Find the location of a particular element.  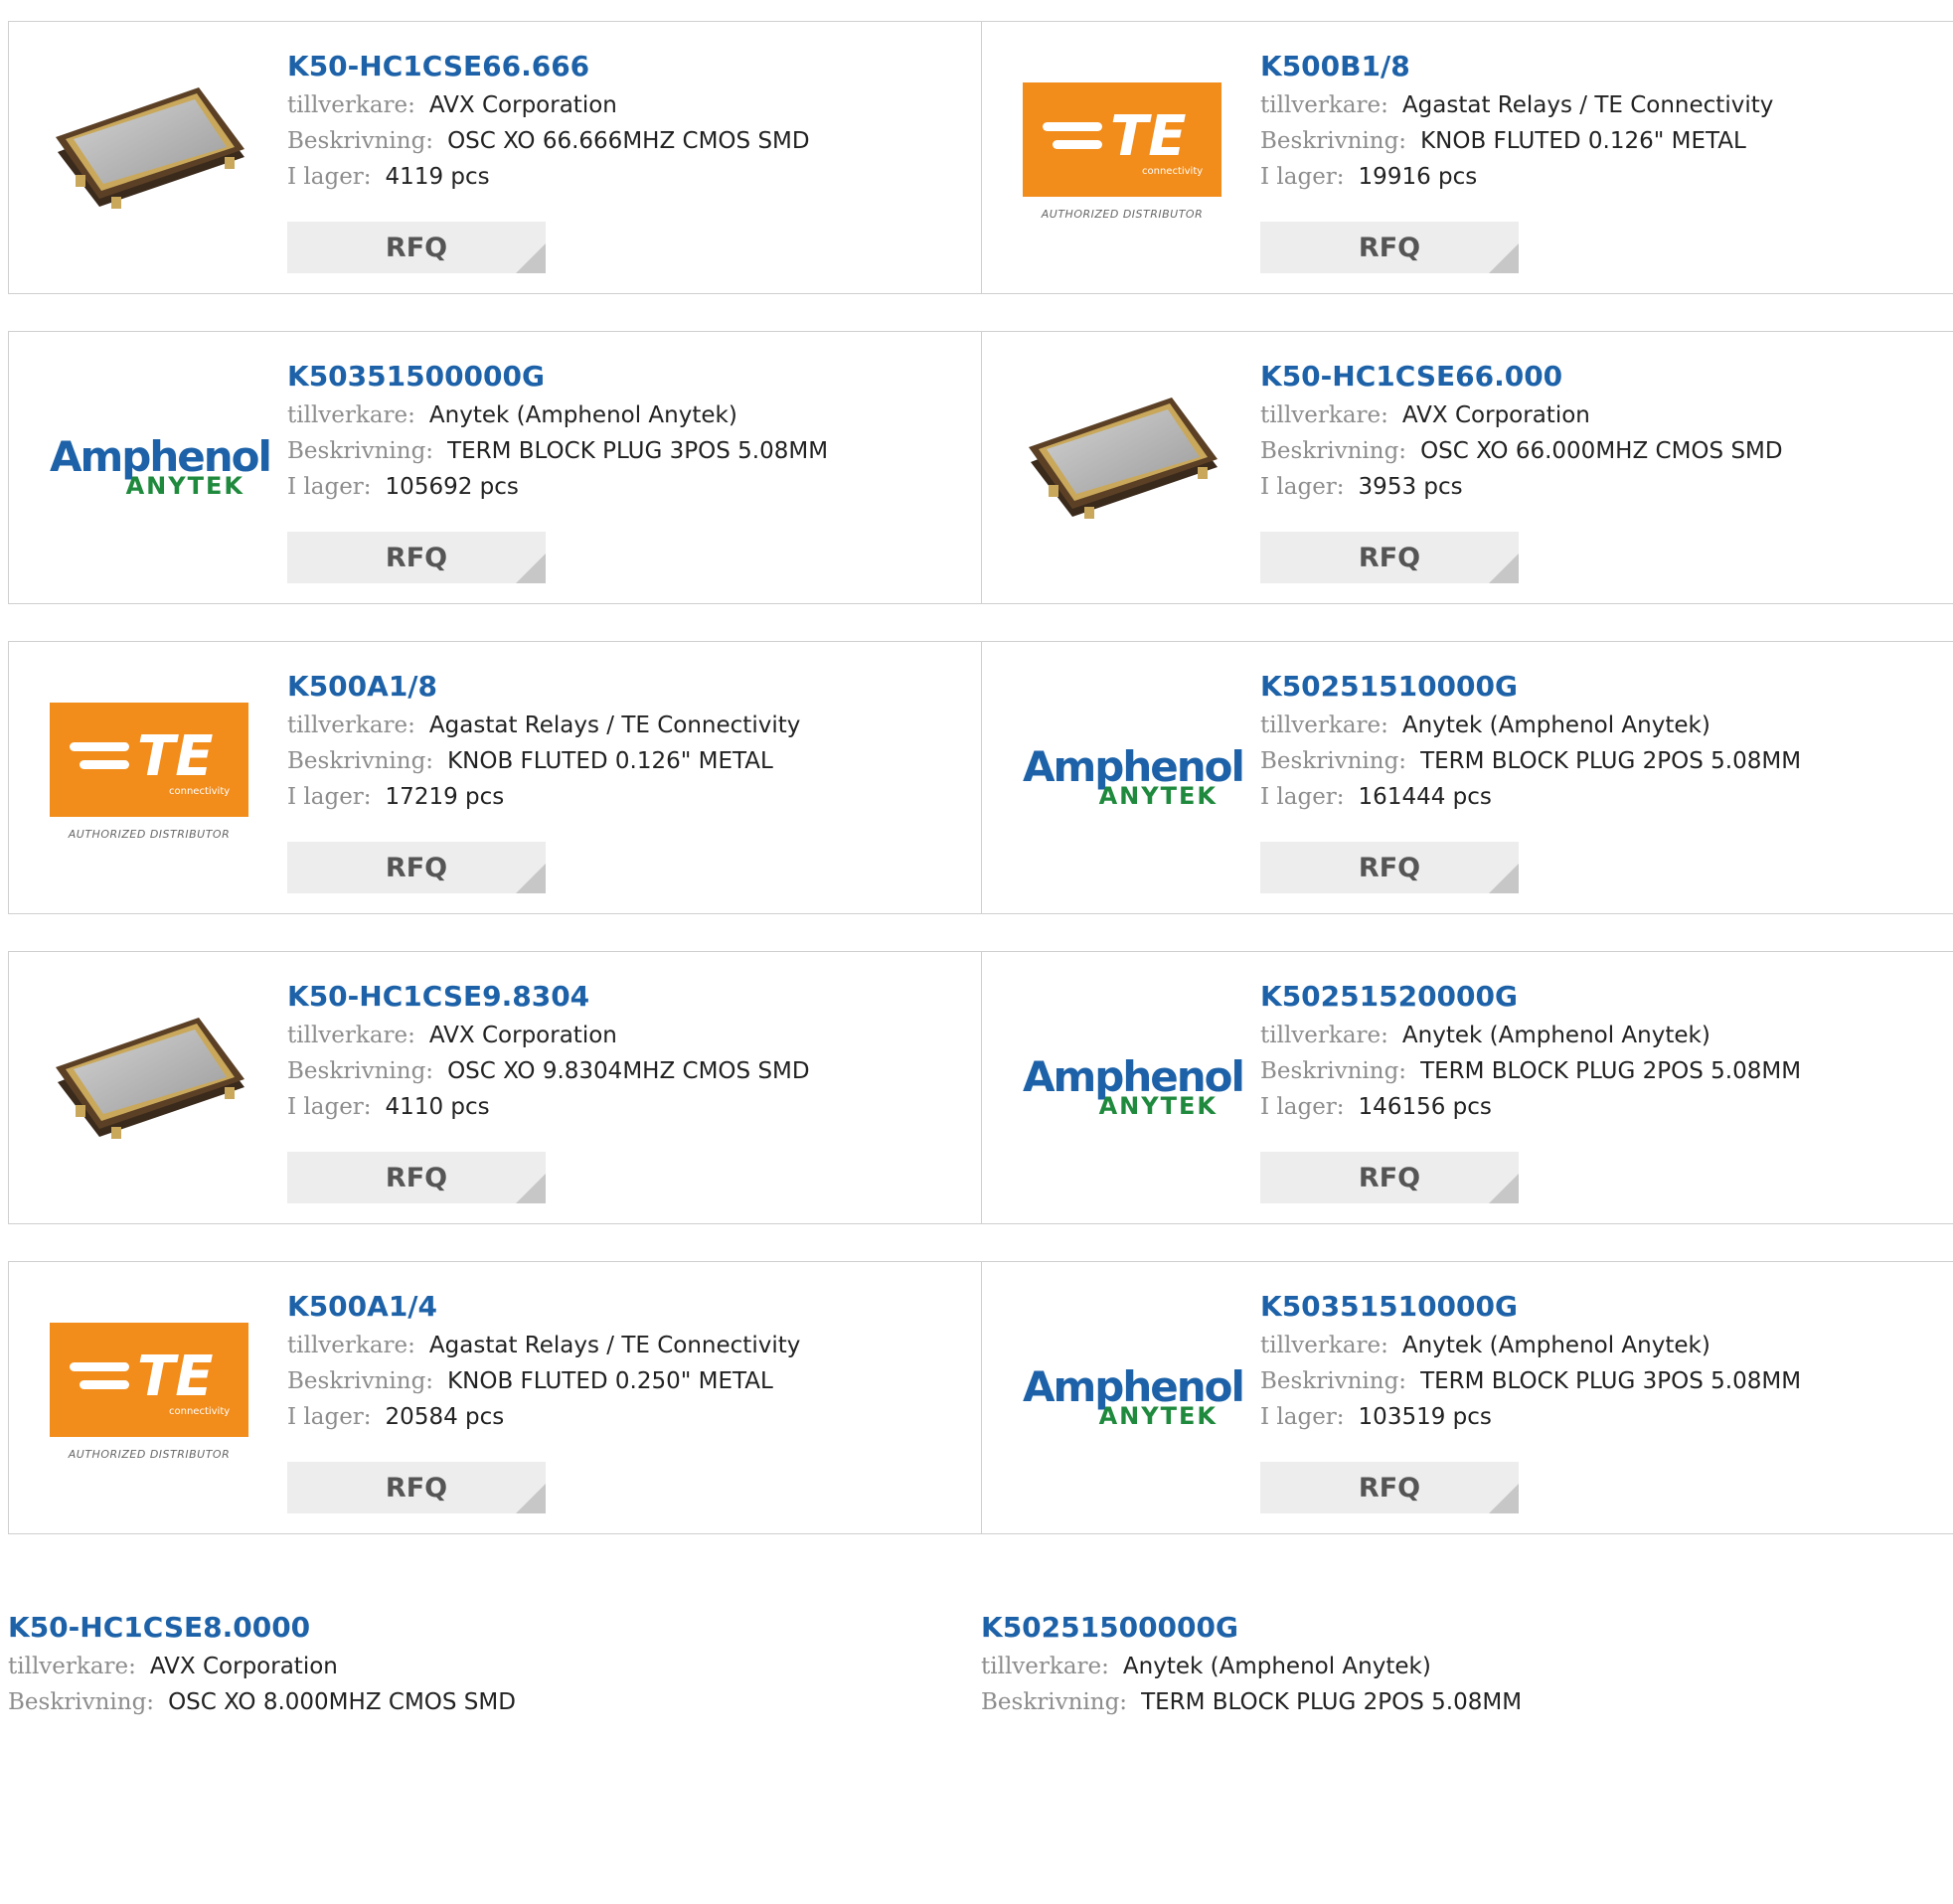

product-part-number-link: K50-HC1CSE66.666 is located at coordinates (624, 66).